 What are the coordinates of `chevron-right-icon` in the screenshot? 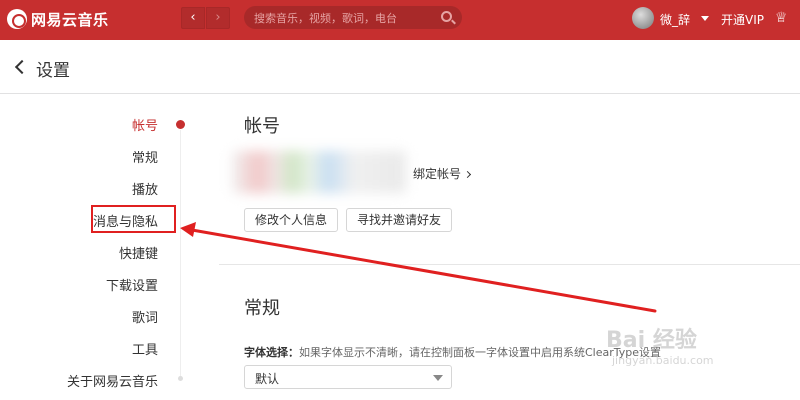 It's located at (467, 174).